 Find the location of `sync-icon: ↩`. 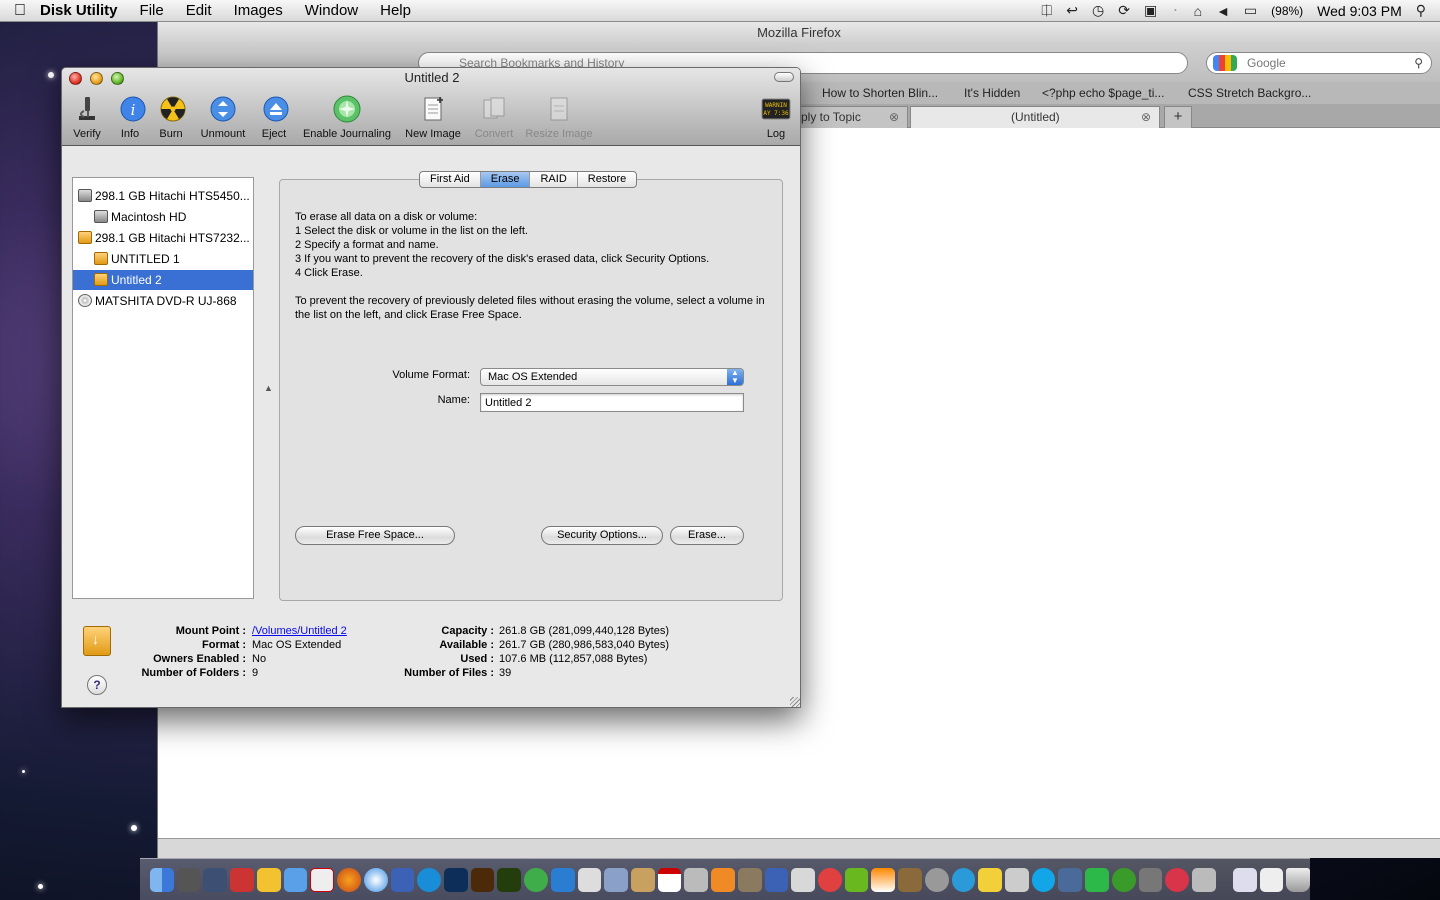

sync-icon: ↩ is located at coordinates (1072, 10).